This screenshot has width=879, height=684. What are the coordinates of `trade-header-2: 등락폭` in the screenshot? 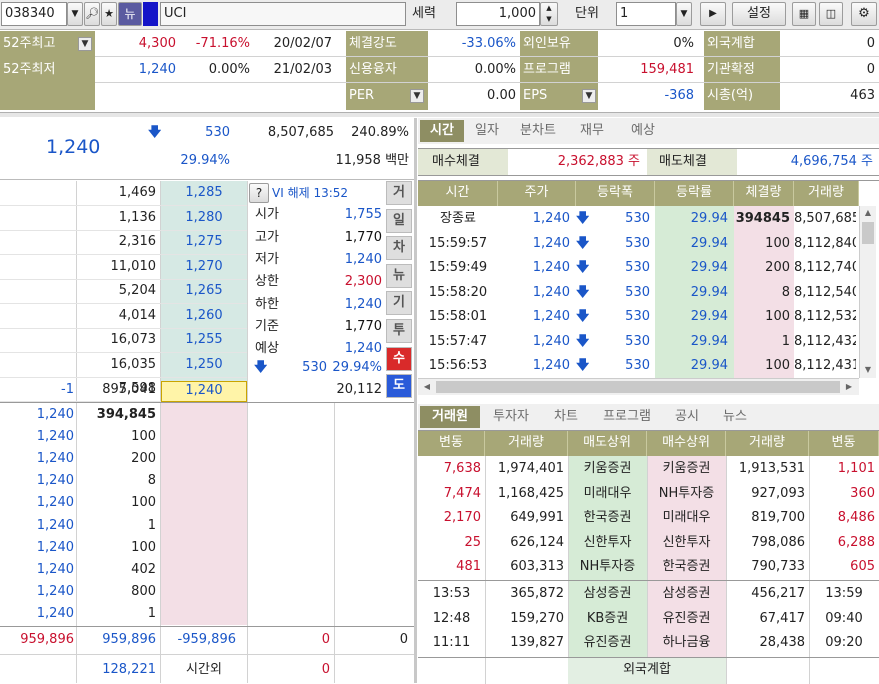 It's located at (615, 193).